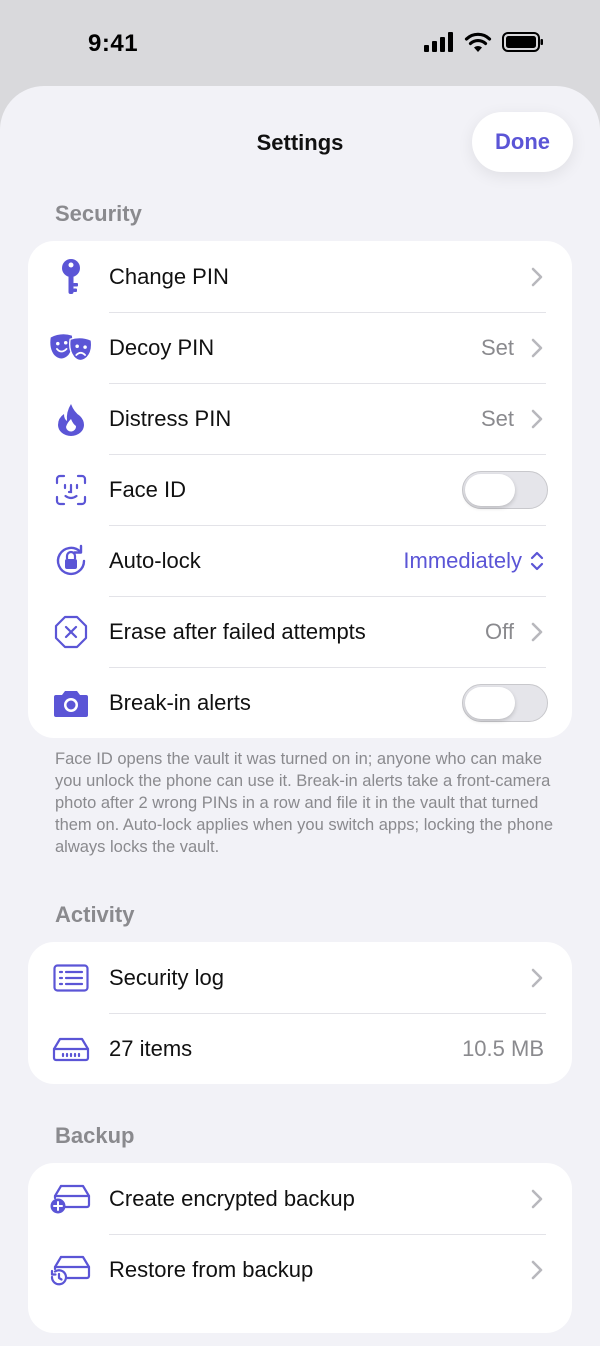  What do you see at coordinates (71, 632) in the screenshot?
I see `x-octagon-icon` at bounding box center [71, 632].